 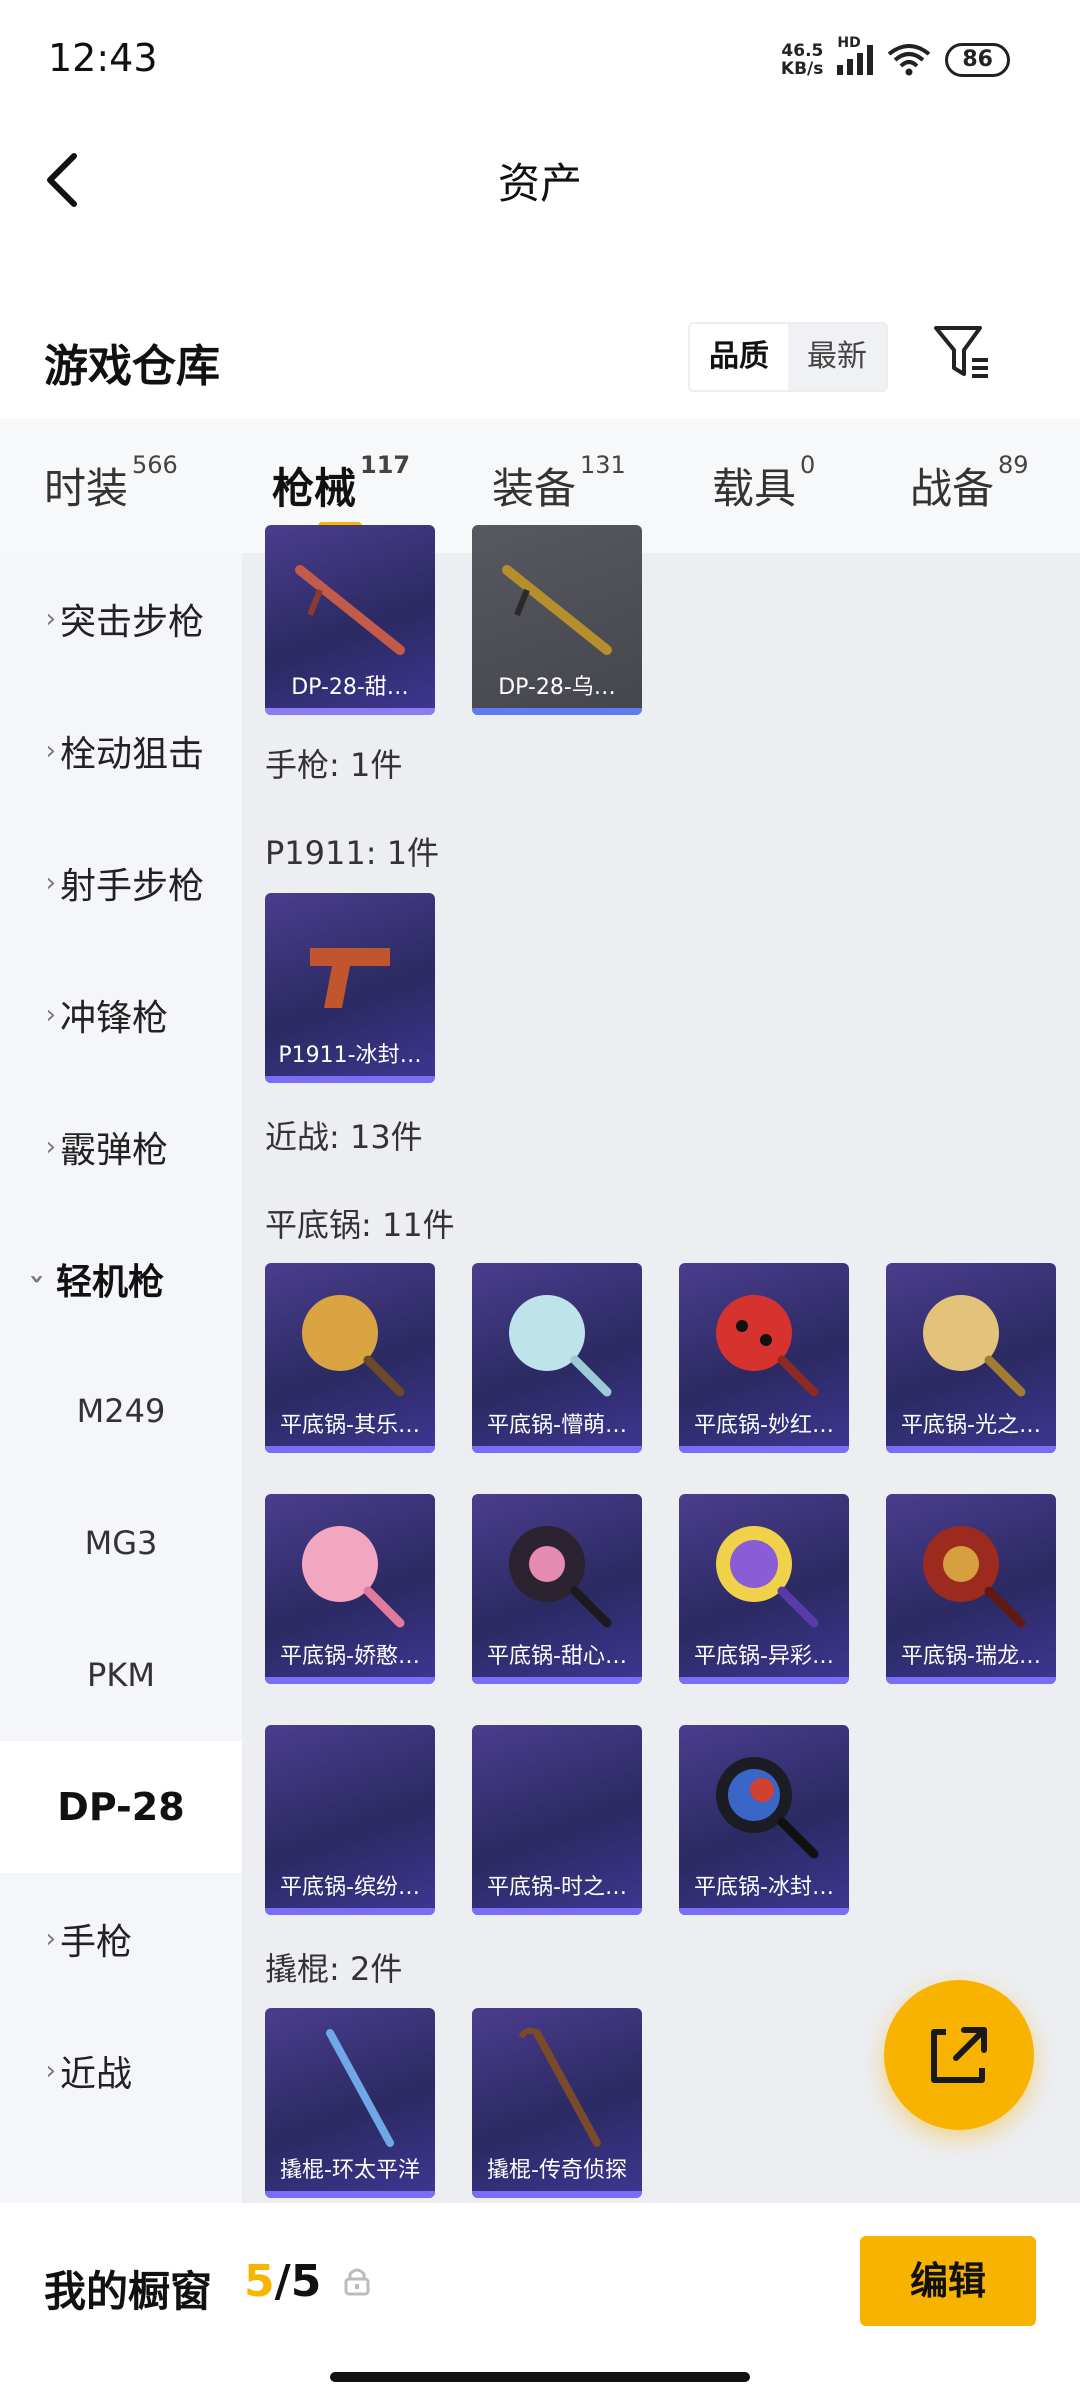 I want to click on showcase-title: 我的橱窗, so click(x=128, y=2291).